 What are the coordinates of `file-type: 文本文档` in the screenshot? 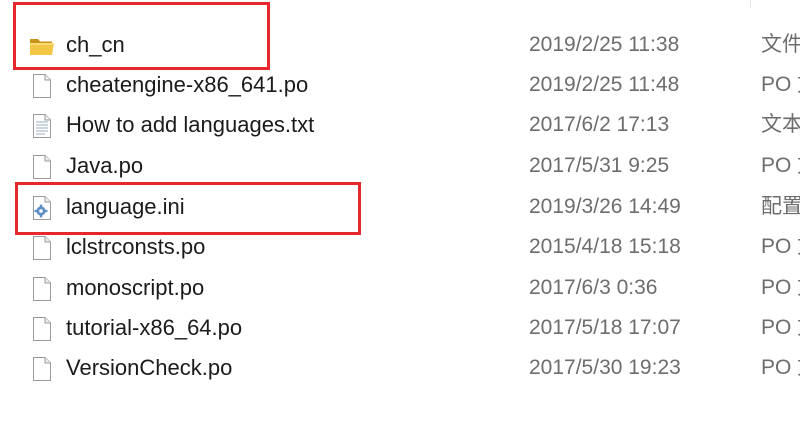 It's located at (780, 124).